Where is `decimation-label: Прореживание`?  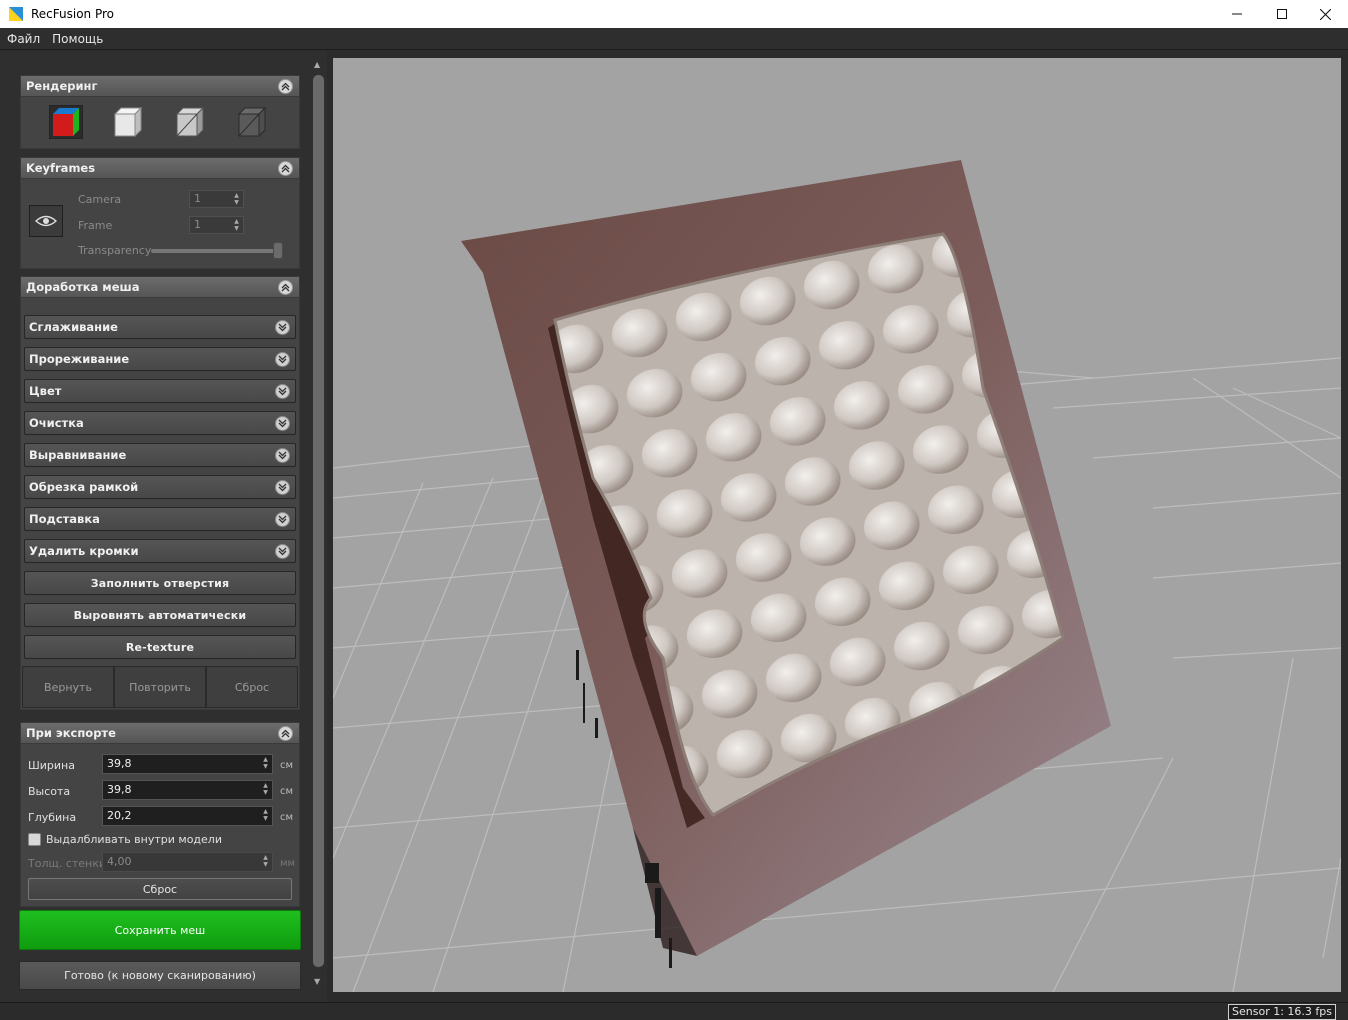
decimation-label: Прореживание is located at coordinates (79, 359).